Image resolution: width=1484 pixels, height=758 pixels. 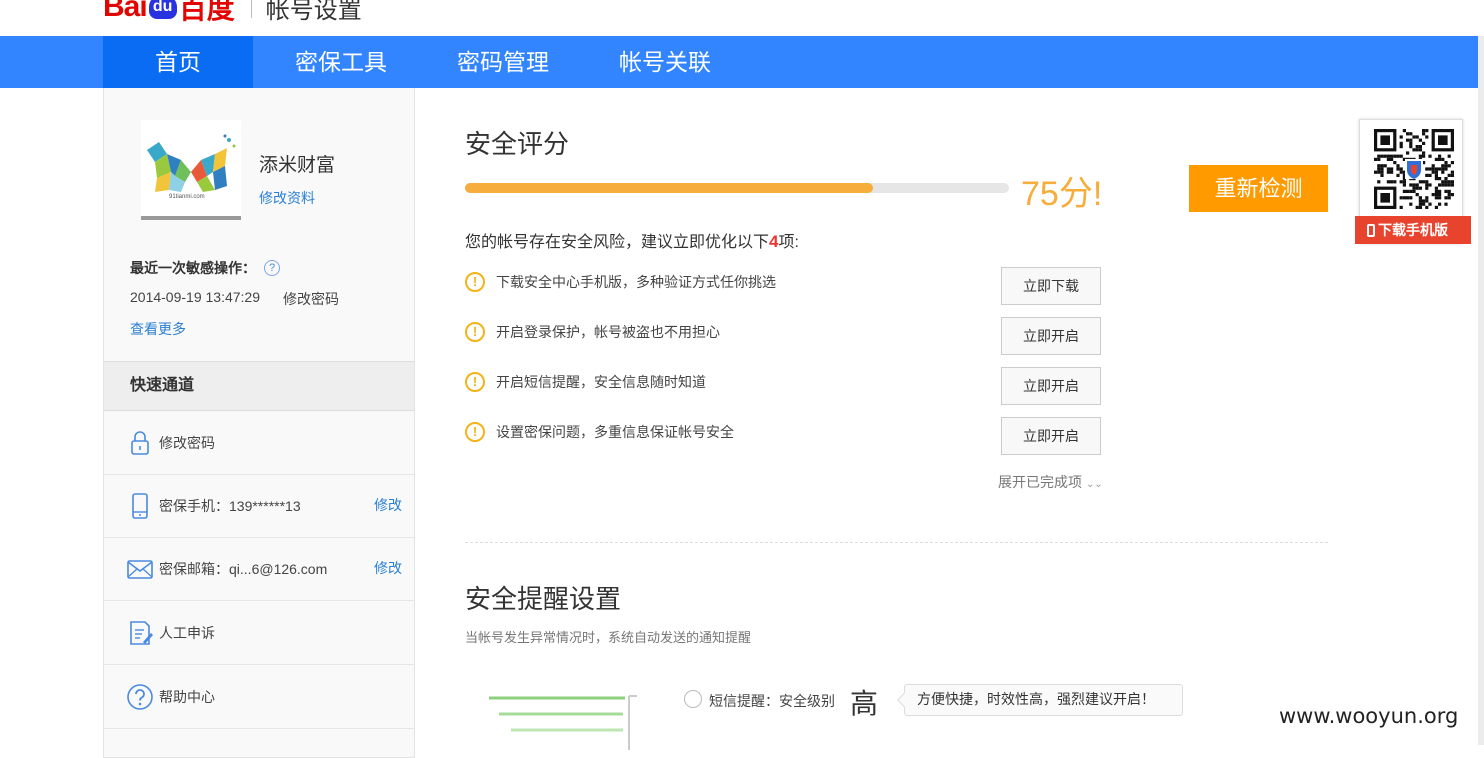 I want to click on avatar-caption: 91tianmi.com, so click(x=187, y=197).